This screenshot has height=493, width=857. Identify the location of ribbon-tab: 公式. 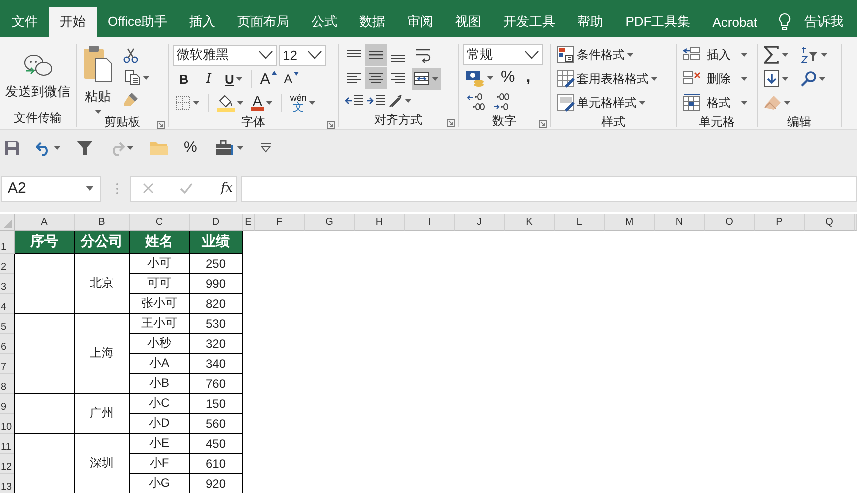
(324, 22).